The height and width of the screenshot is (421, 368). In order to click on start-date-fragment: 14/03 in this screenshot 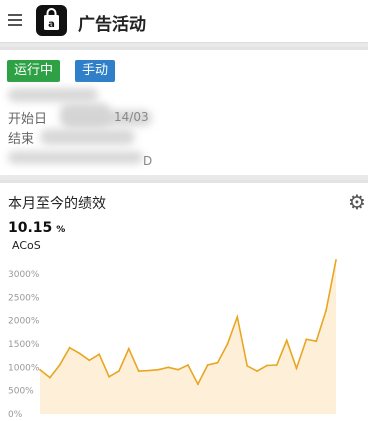, I will do `click(131, 117)`.